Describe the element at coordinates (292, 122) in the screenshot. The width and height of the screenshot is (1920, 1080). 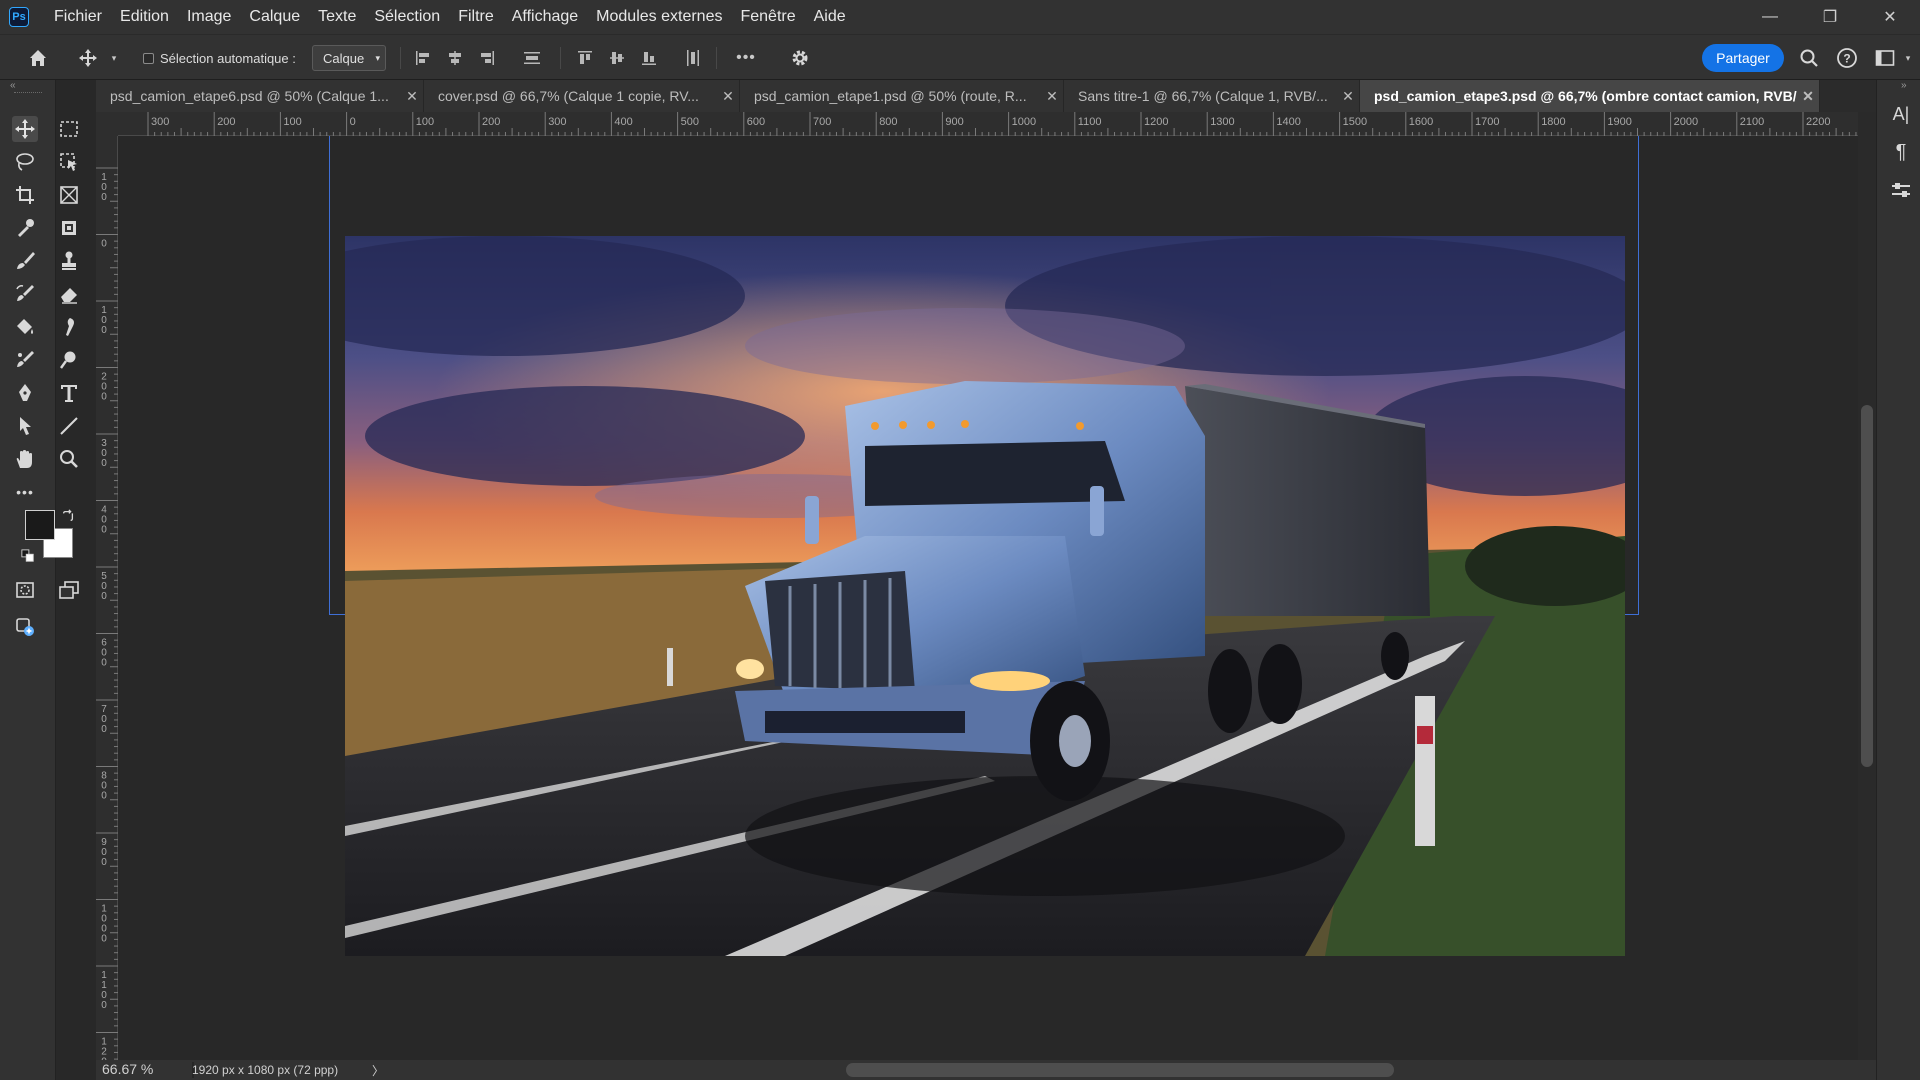
I see `ruler-label: 100` at that location.